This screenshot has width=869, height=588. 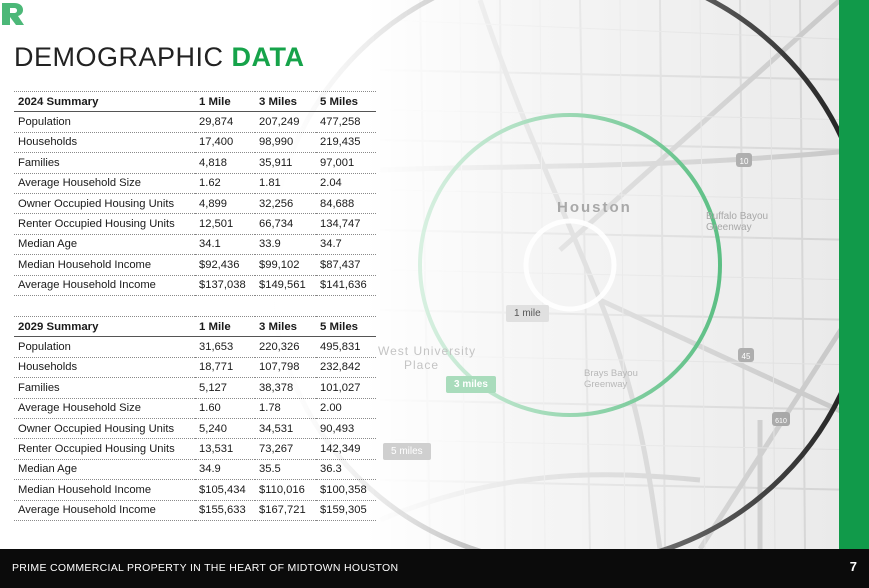 I want to click on table-row: Households 18,771 107,798 232,842, so click(x=195, y=368).